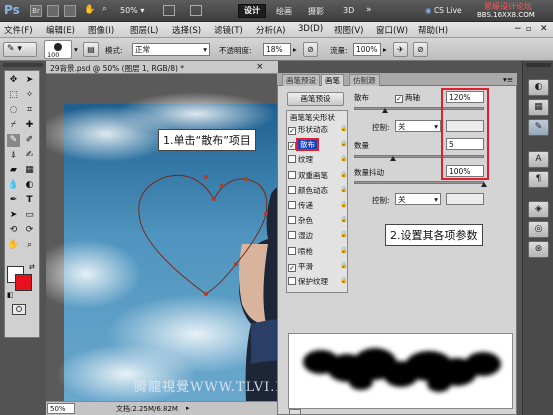 This screenshot has height=415, width=553. Describe the element at coordinates (91, 49) in the screenshot. I see `toggle-brush-panel-button: ▤` at that location.